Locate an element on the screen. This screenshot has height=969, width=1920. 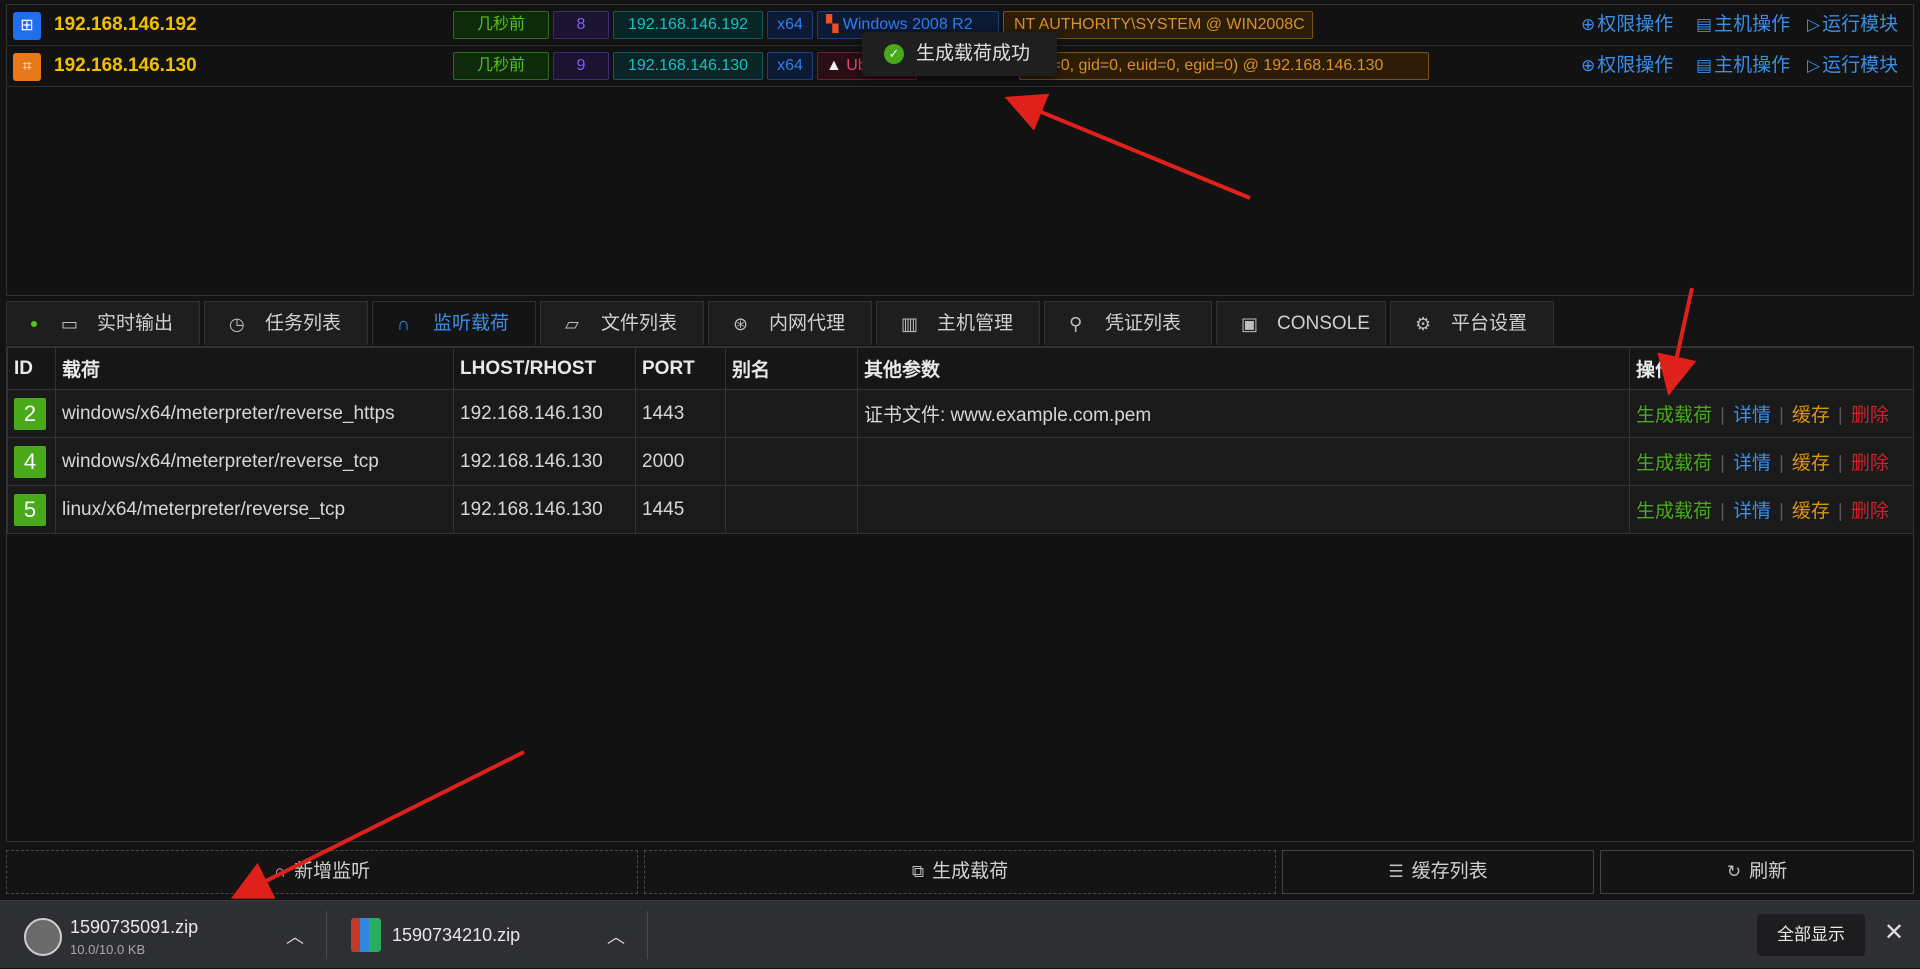
refresh-icon: ↻ is located at coordinates (1734, 871).